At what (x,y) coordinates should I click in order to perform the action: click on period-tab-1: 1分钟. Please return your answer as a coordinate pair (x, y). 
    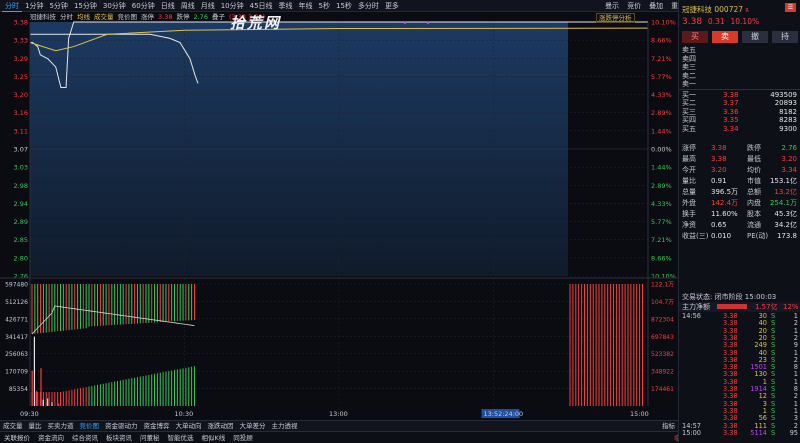
    Looking at the image, I should click on (34, 6).